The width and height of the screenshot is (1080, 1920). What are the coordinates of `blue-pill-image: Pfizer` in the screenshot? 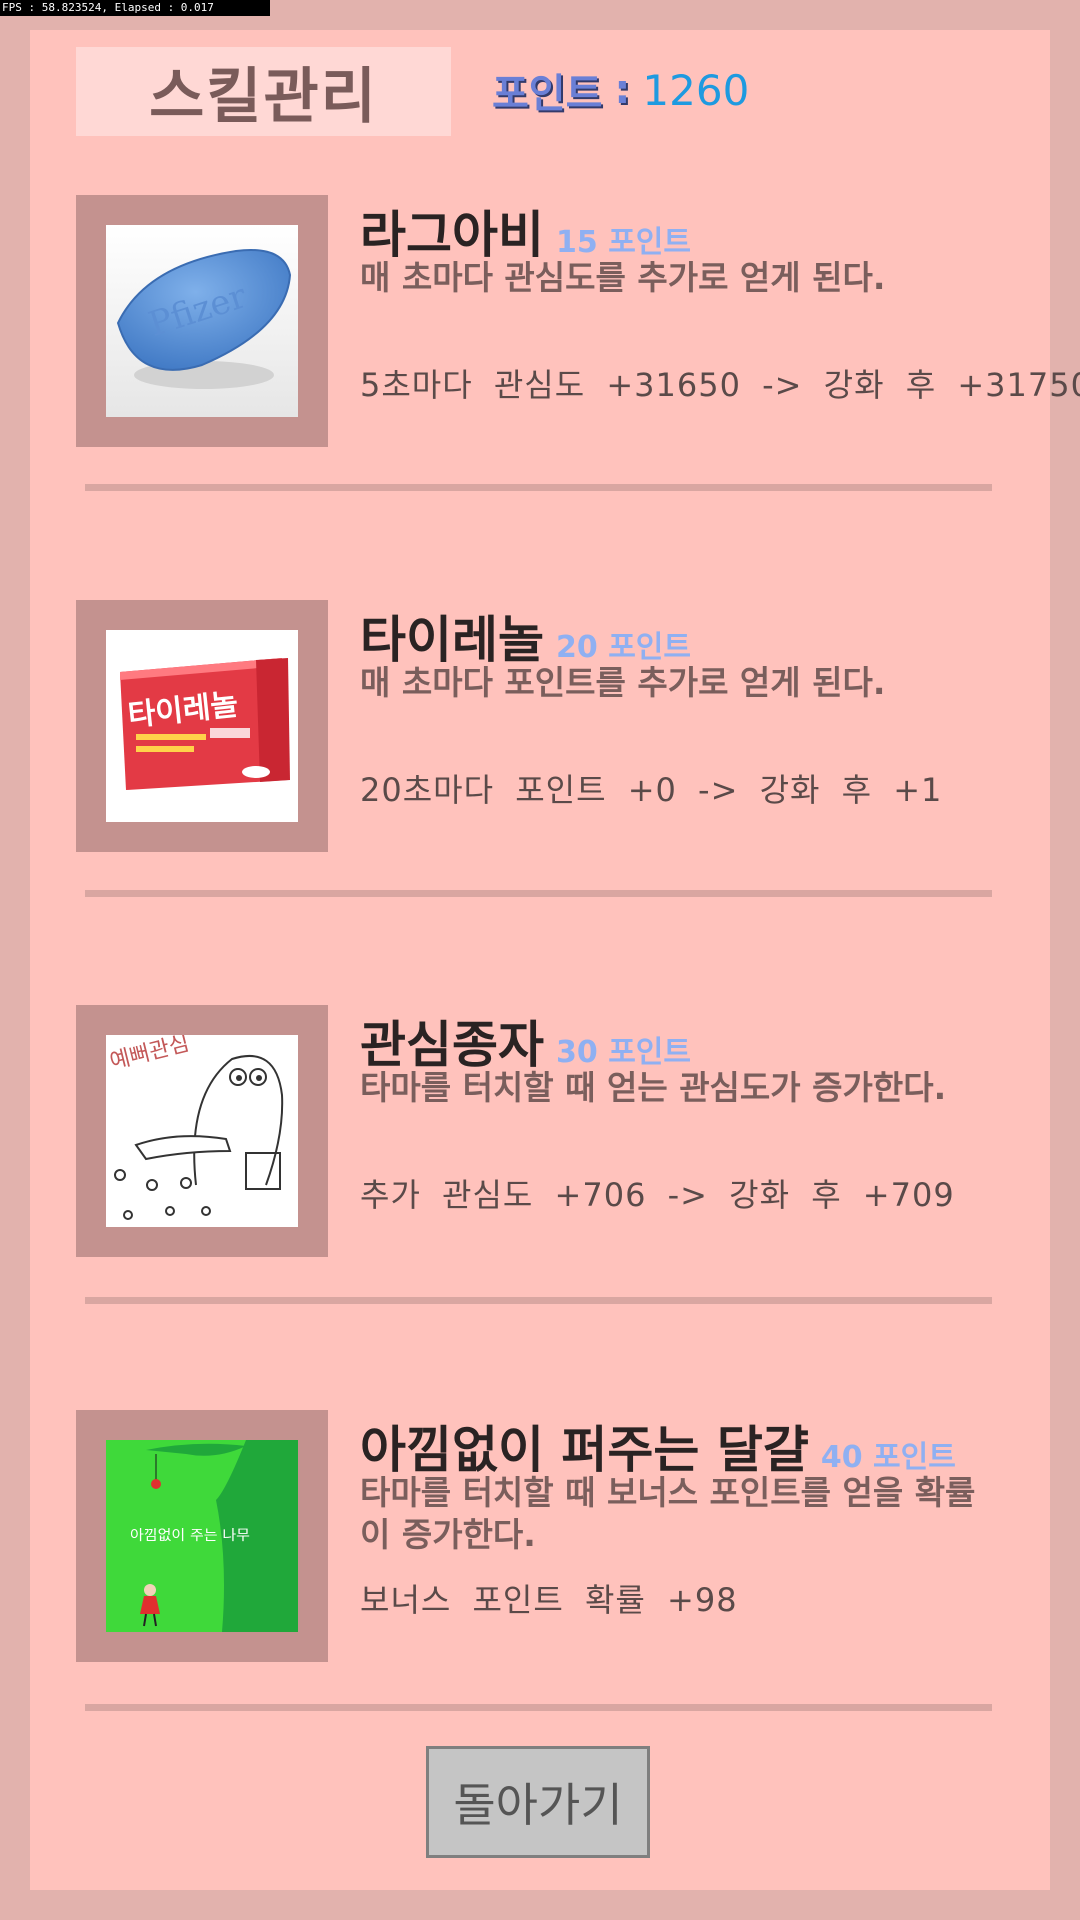 It's located at (202, 321).